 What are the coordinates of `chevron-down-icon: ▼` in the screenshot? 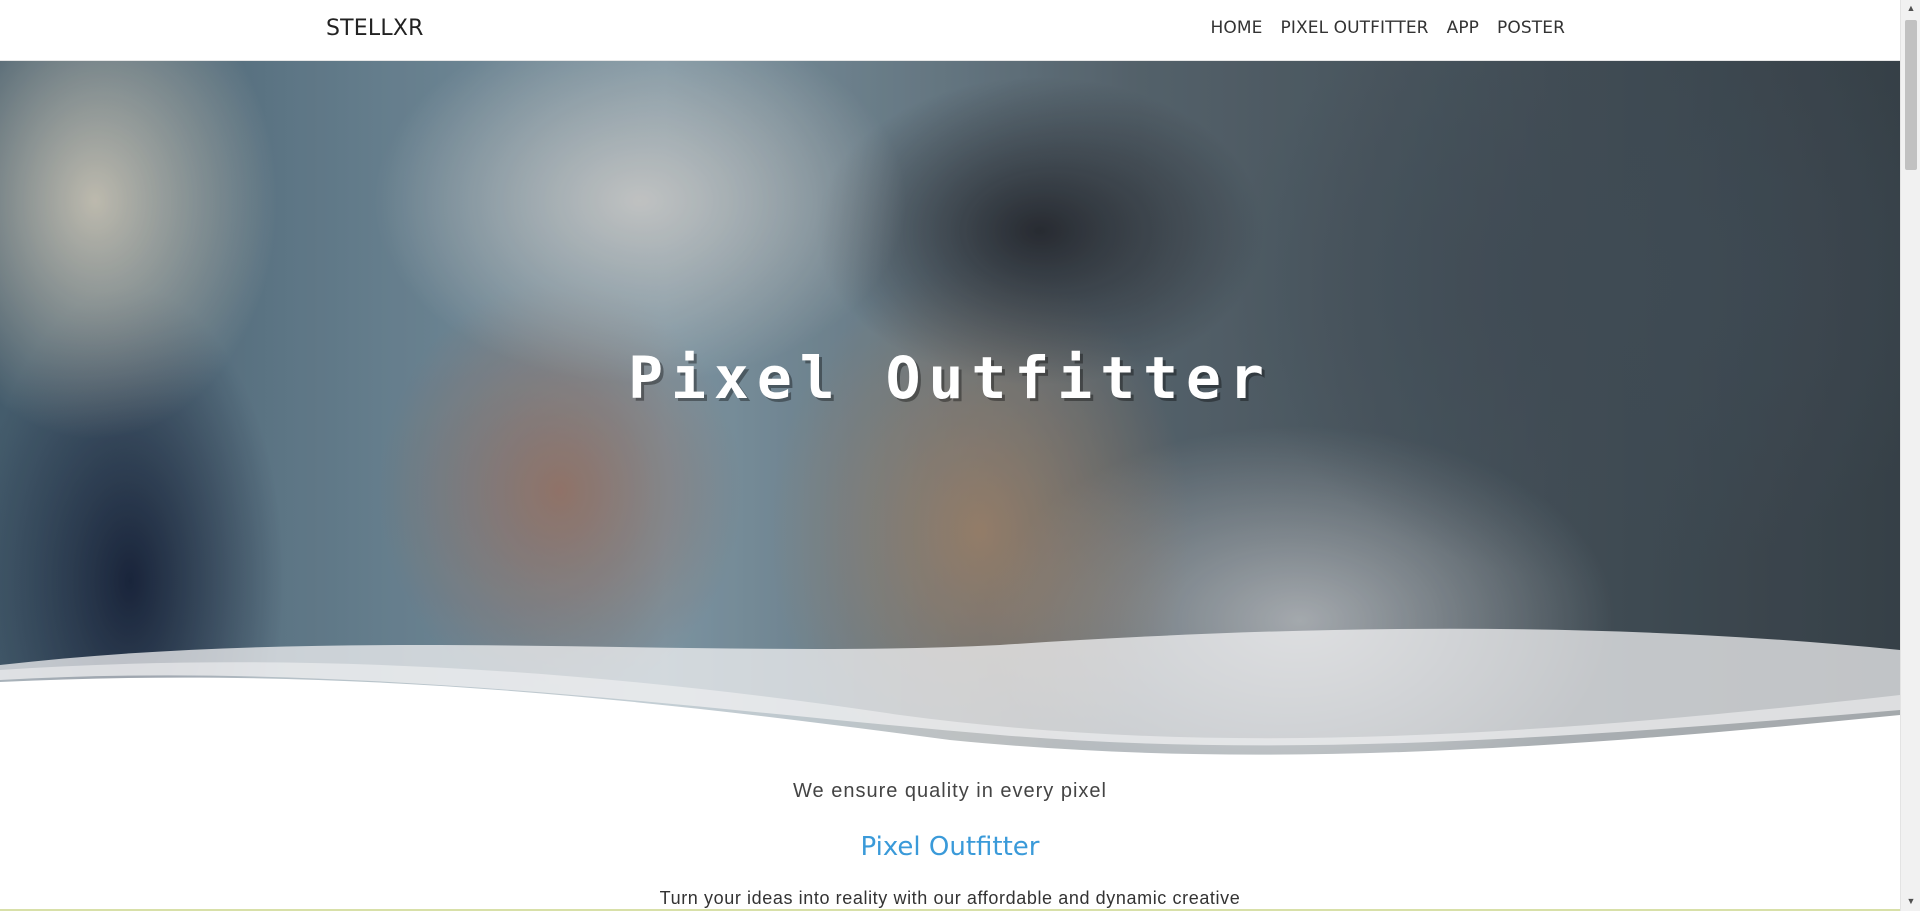 It's located at (1910, 901).